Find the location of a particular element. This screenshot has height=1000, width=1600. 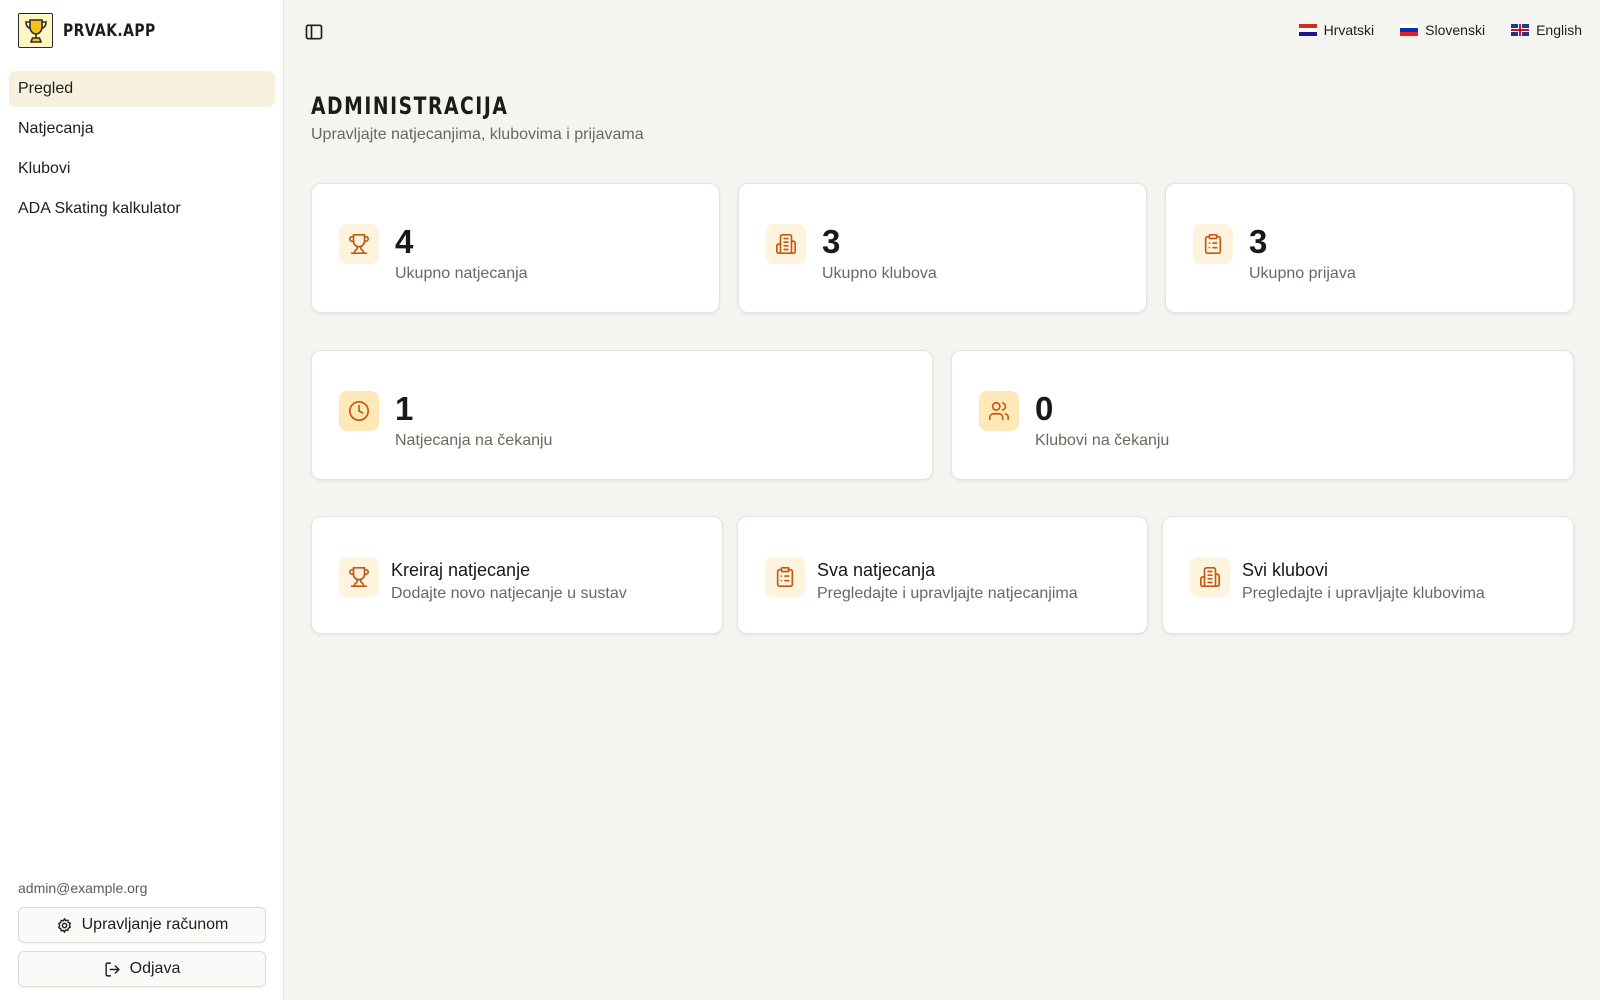

slovenia-flag-icon is located at coordinates (1409, 30).